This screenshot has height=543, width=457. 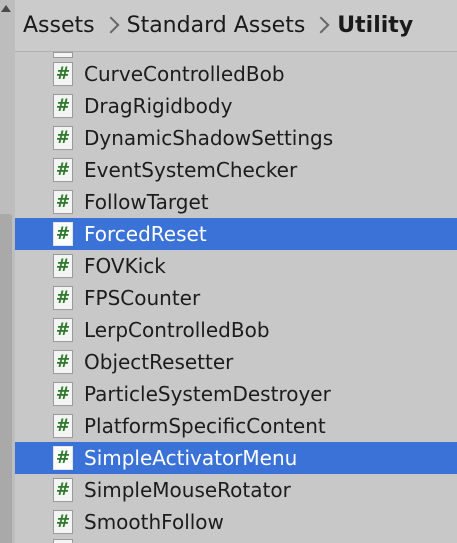 What do you see at coordinates (191, 458) in the screenshot?
I see `file-name: SimpleActivatorMenu` at bounding box center [191, 458].